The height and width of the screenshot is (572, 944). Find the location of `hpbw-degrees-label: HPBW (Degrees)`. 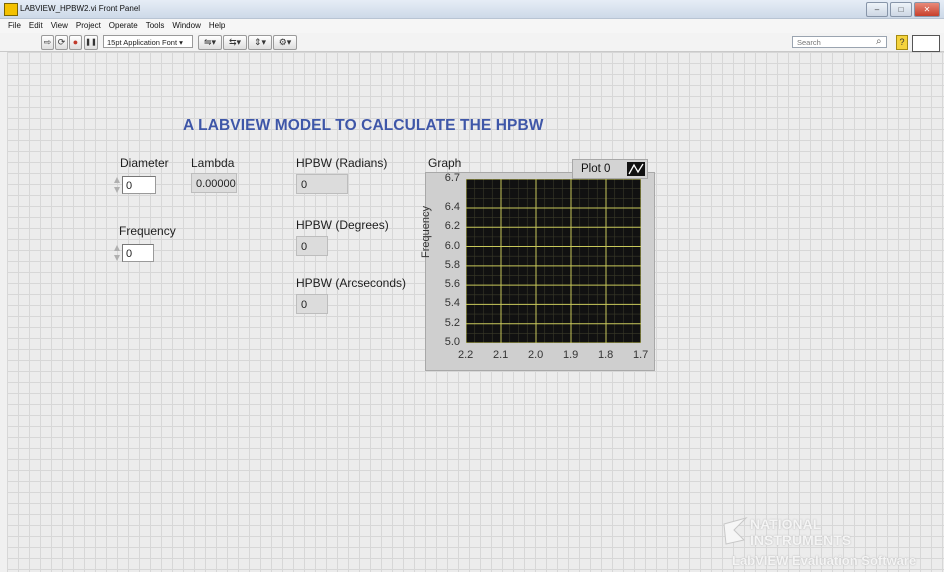

hpbw-degrees-label: HPBW (Degrees) is located at coordinates (342, 225).